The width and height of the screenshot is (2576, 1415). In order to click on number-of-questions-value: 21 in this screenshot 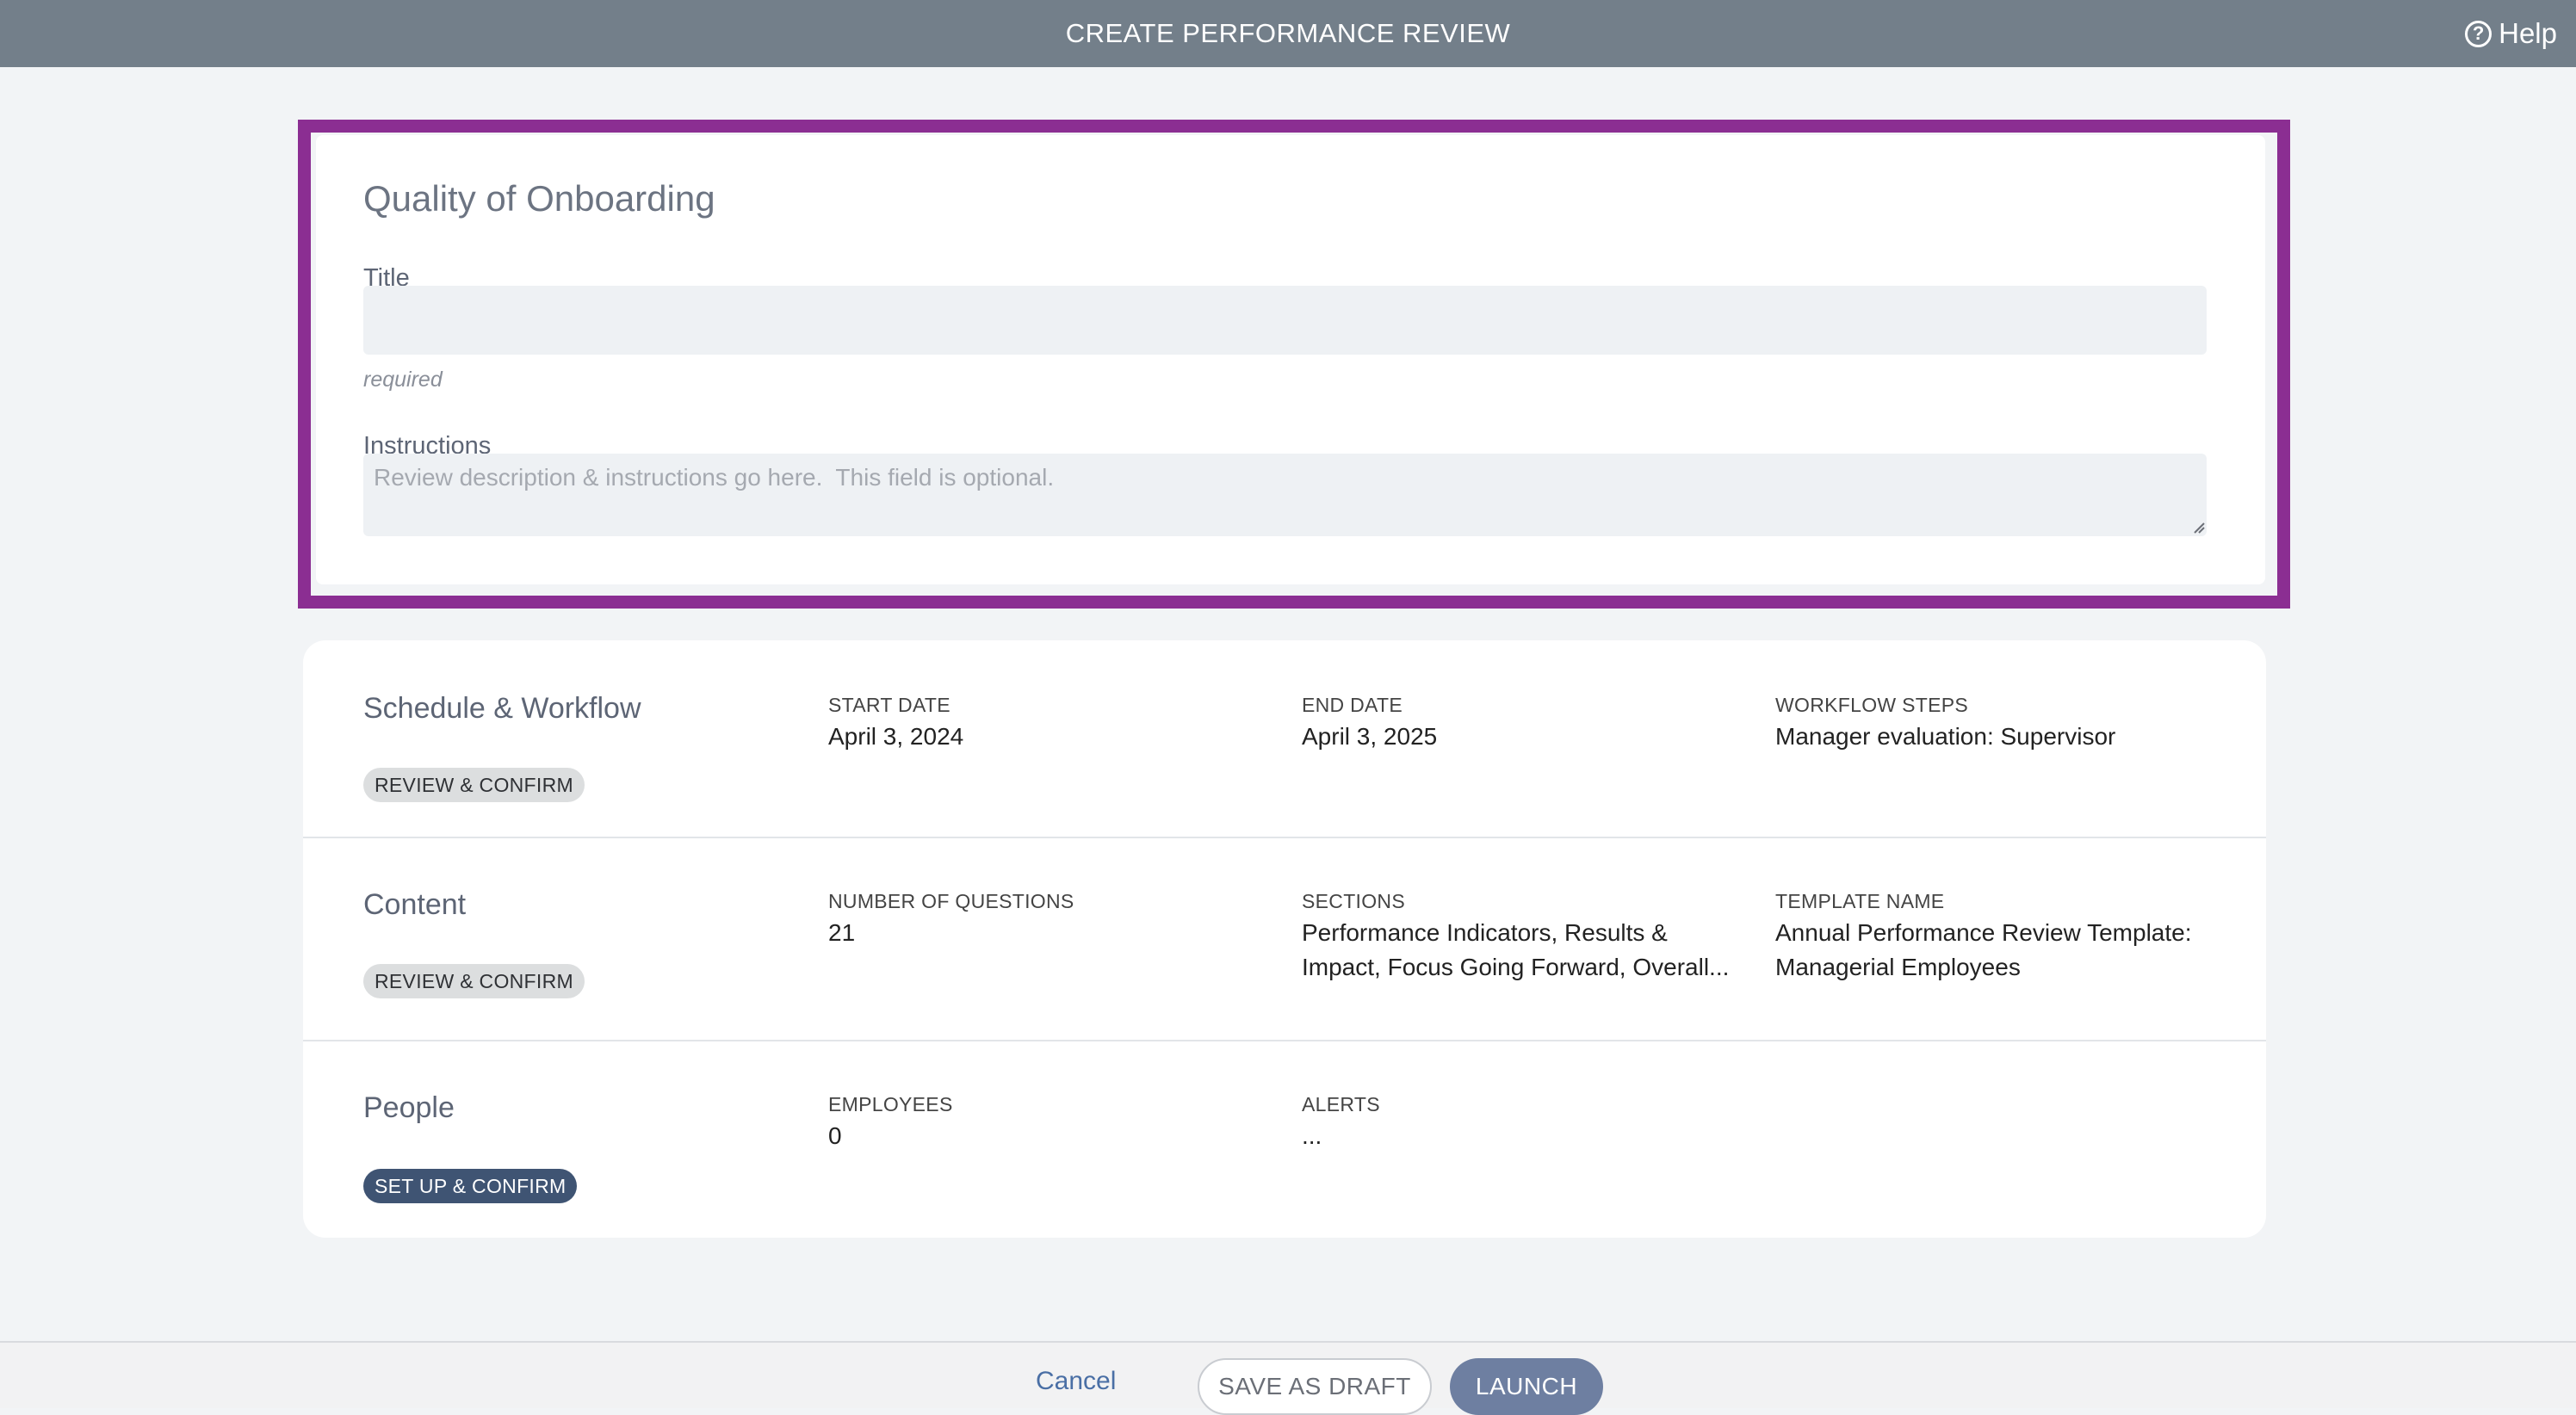, I will do `click(842, 933)`.